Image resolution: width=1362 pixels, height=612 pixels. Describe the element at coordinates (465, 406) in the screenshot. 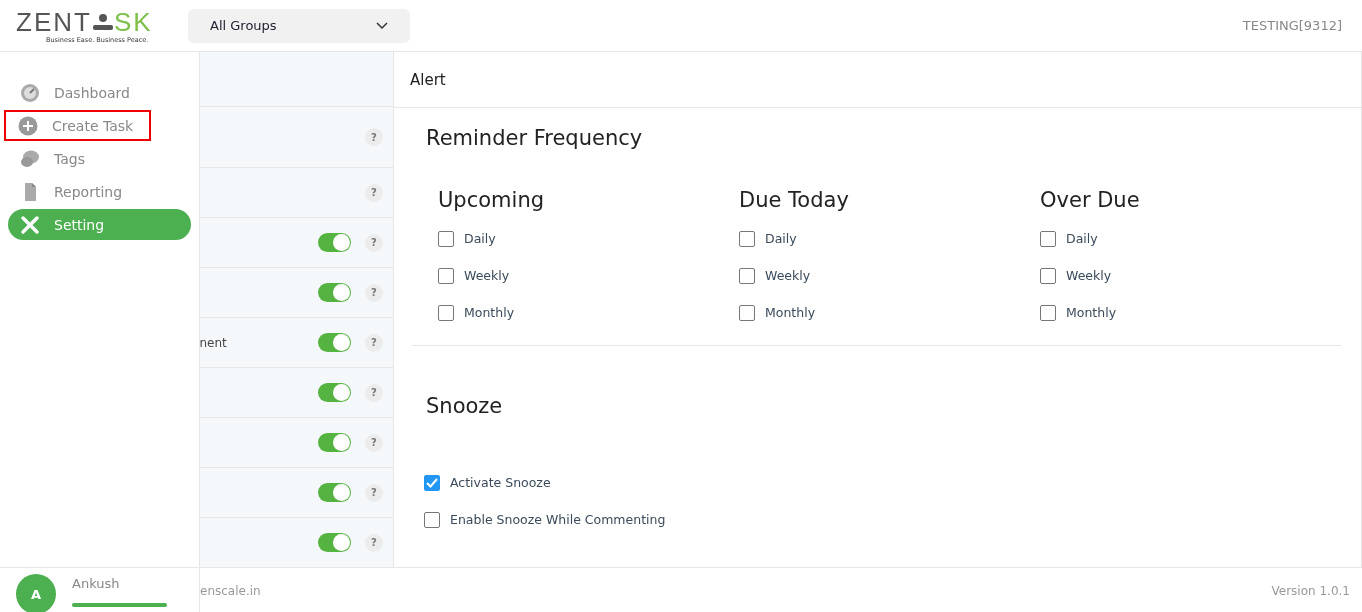

I see `section-heading: Snooze` at that location.